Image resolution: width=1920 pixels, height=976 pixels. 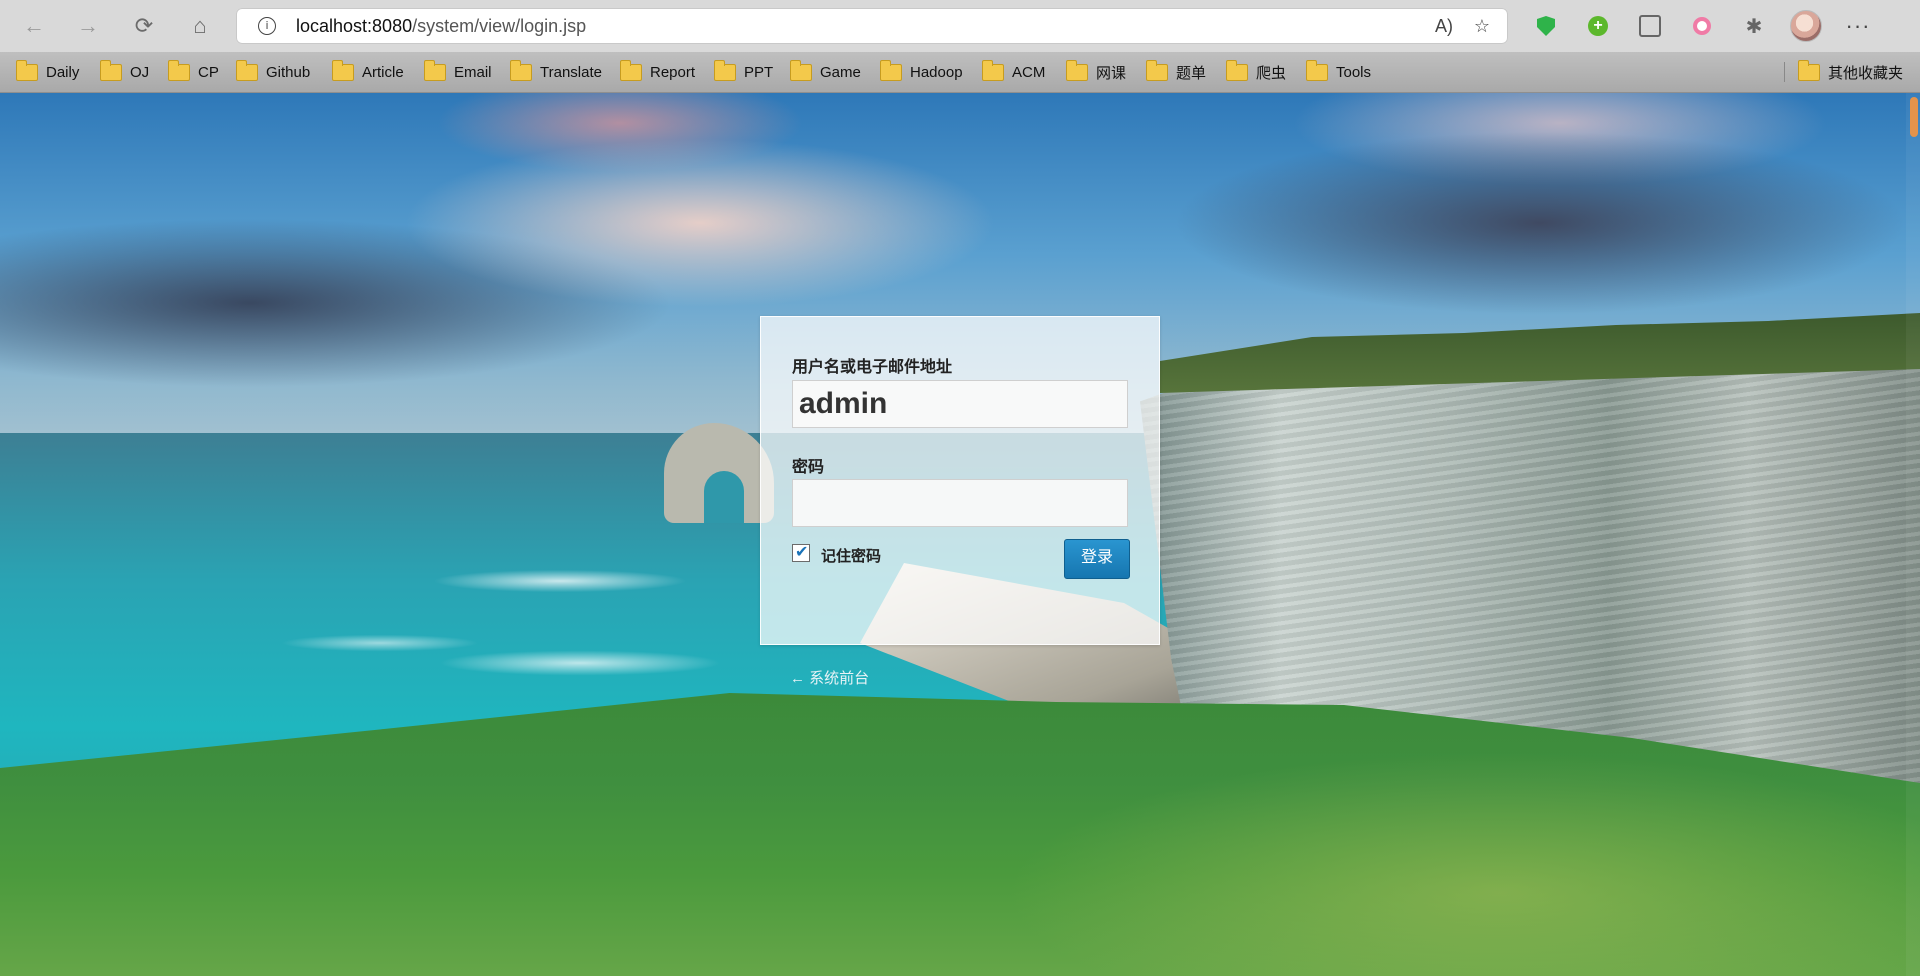 What do you see at coordinates (960, 503) in the screenshot?
I see `password-input` at bounding box center [960, 503].